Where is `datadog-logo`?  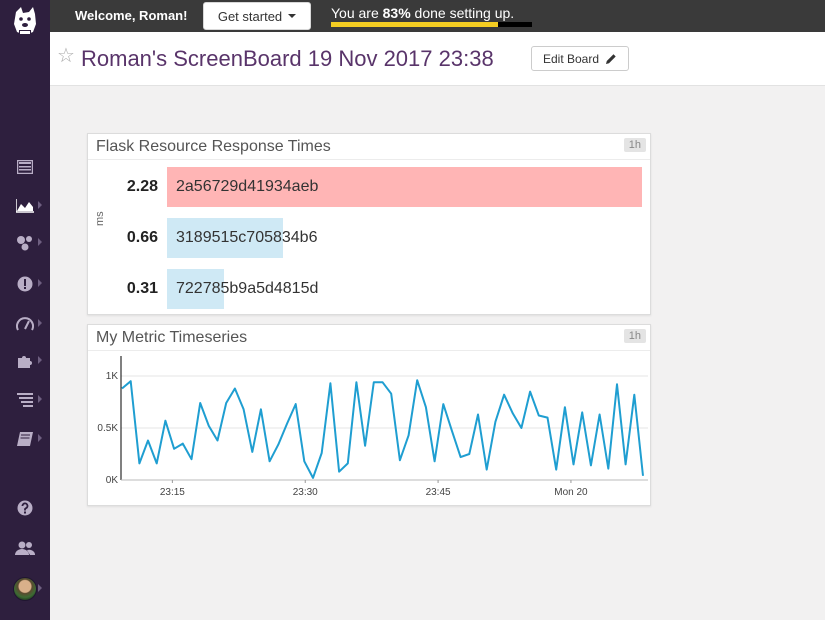
datadog-logo is located at coordinates (25, 21).